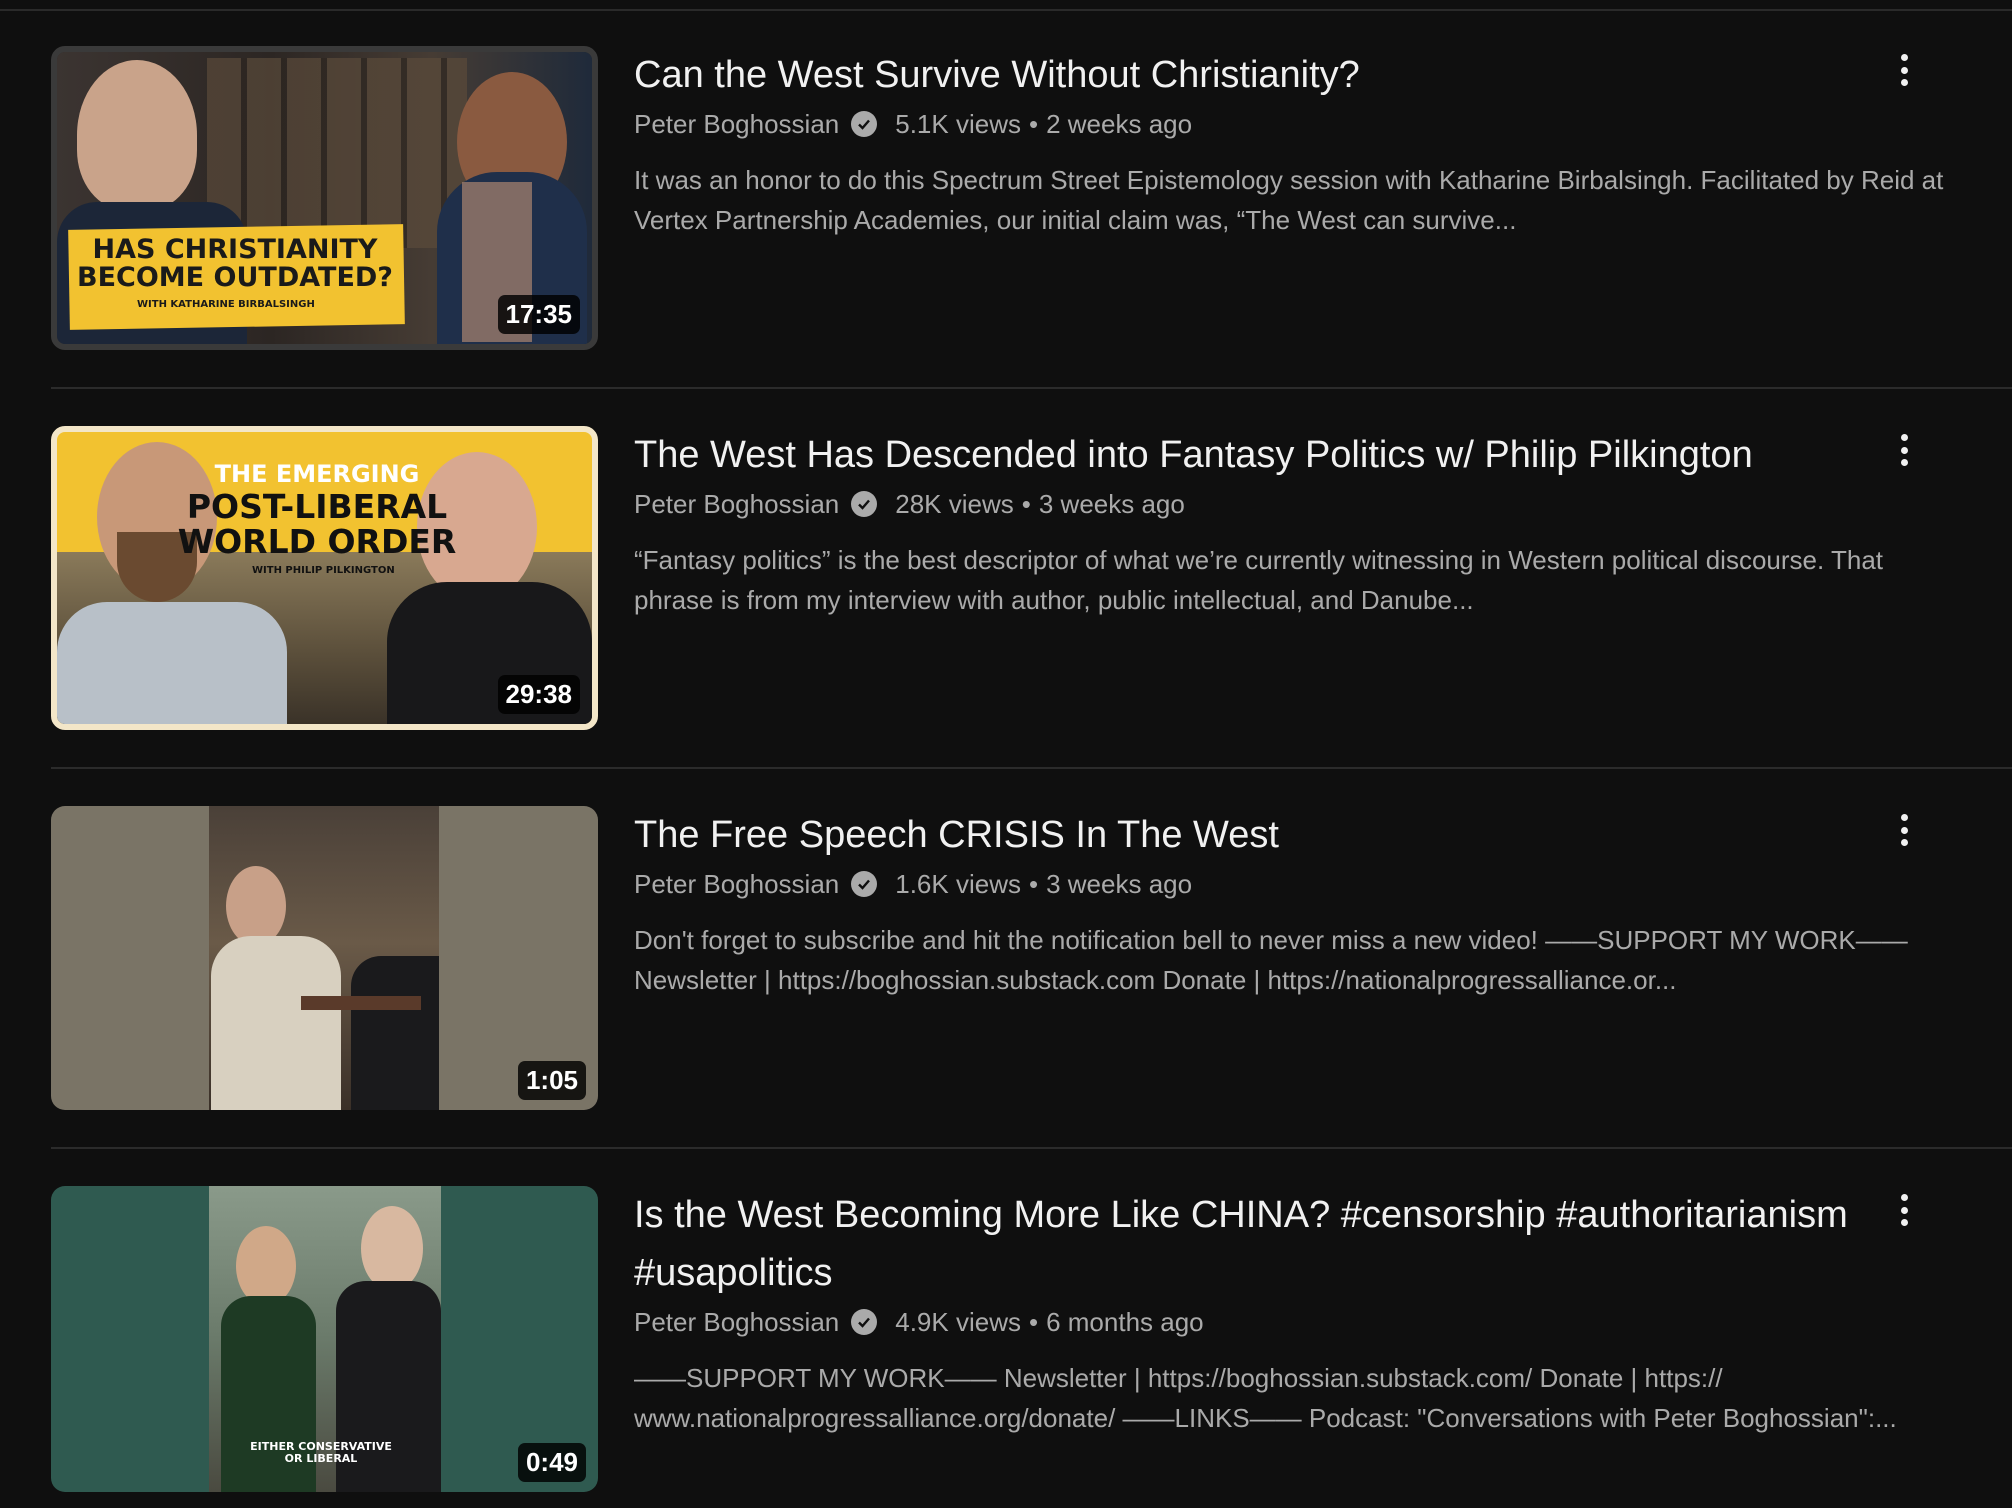 The height and width of the screenshot is (1508, 2012). I want to click on video-duration: 1:05, so click(551, 1080).